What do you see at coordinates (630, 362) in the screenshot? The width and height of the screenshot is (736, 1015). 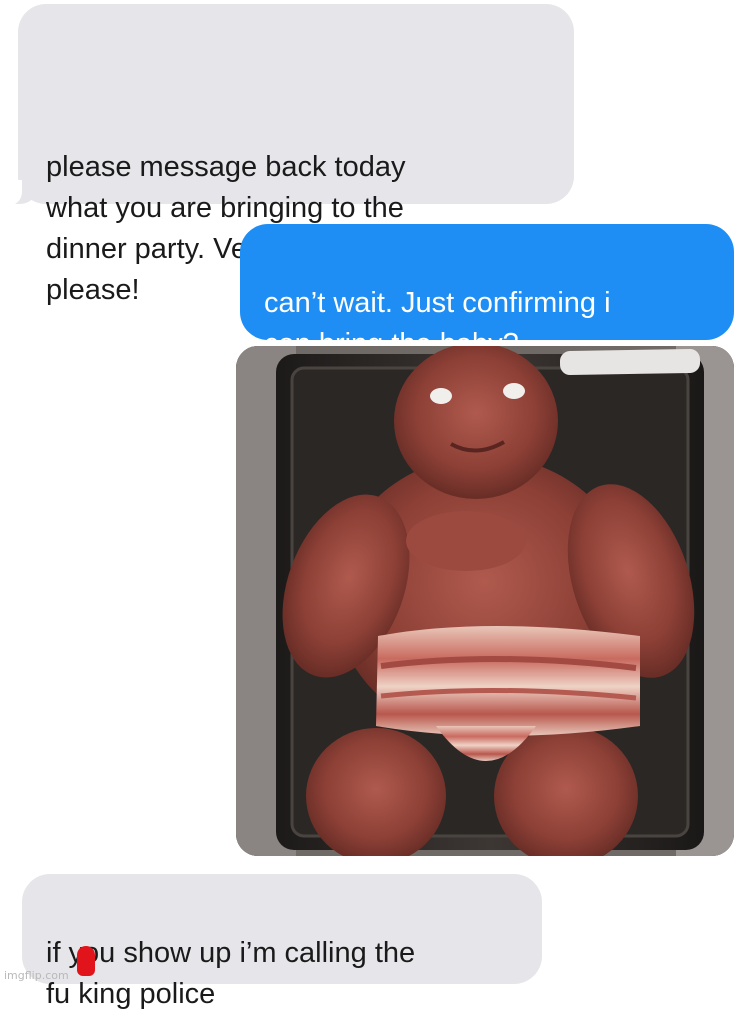 I see `redaction-scribble` at bounding box center [630, 362].